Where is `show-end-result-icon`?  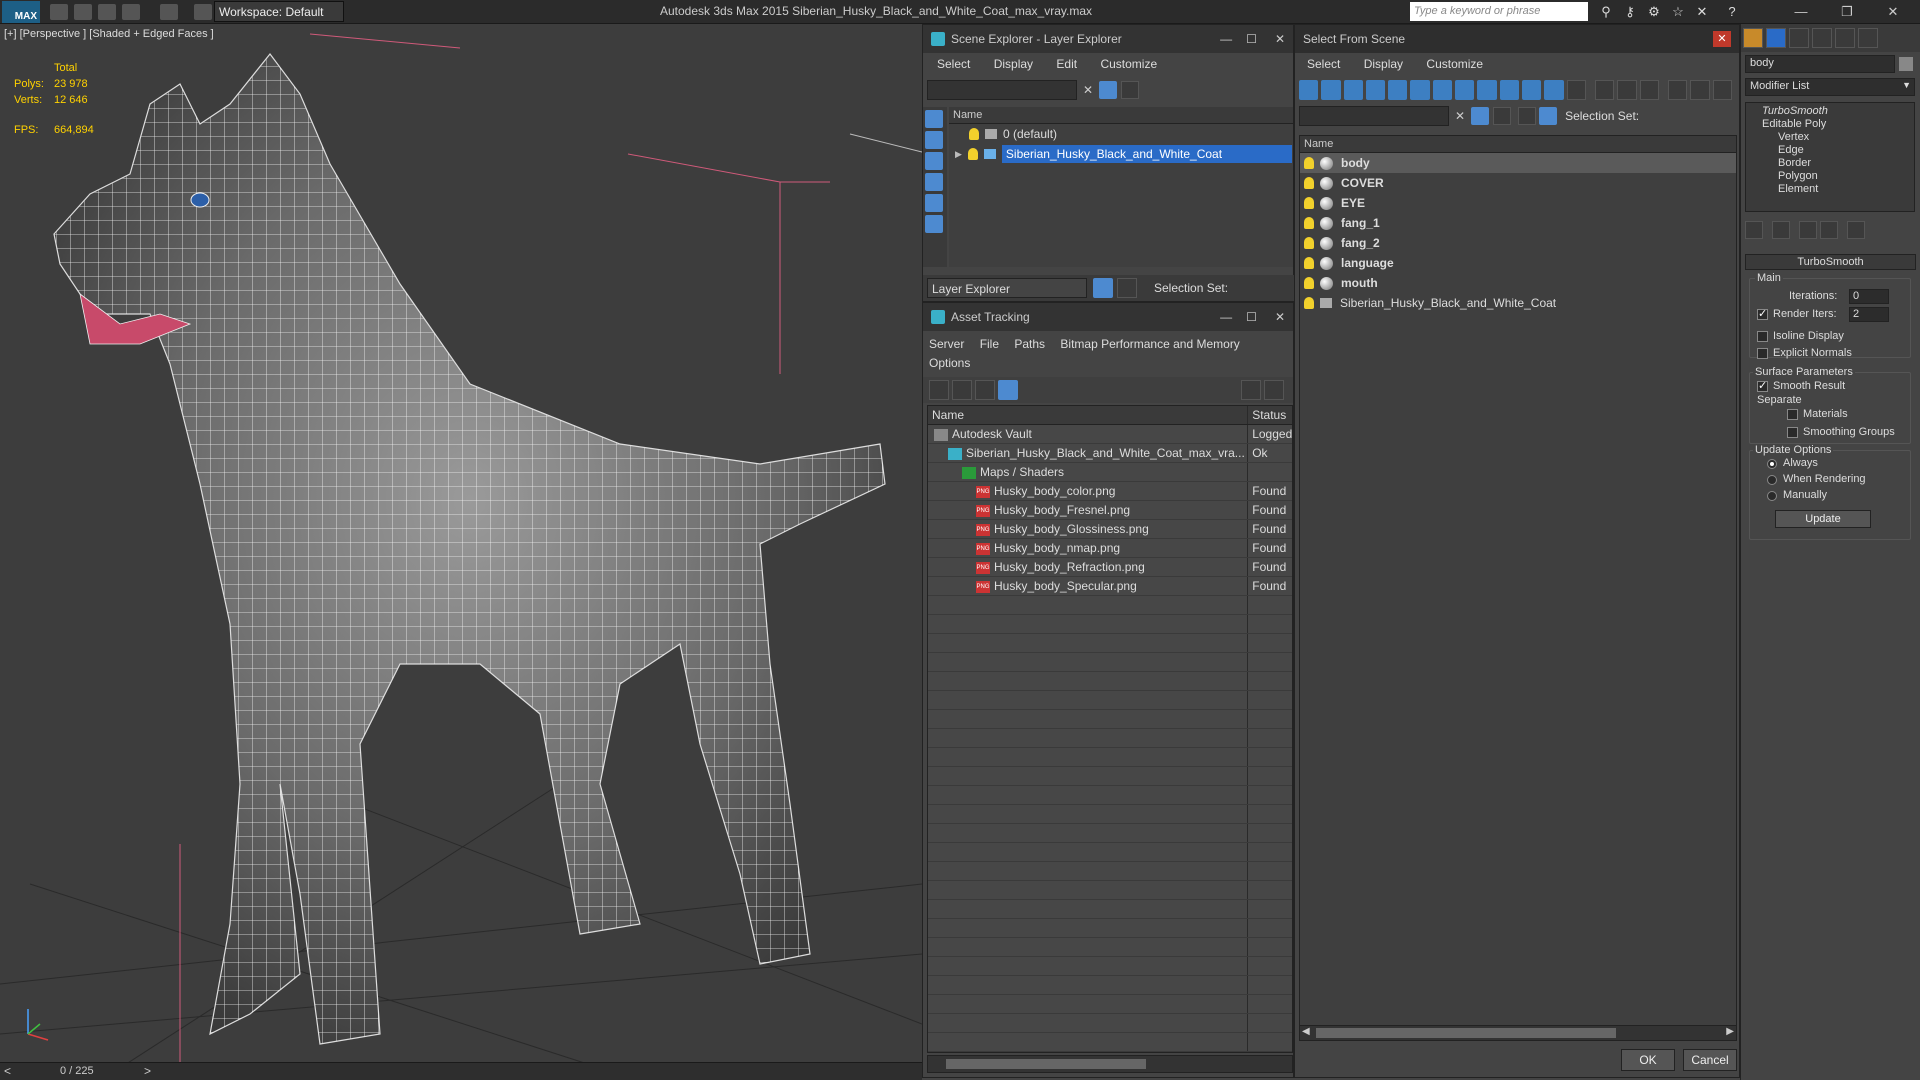
show-end-result-icon is located at coordinates (1781, 230).